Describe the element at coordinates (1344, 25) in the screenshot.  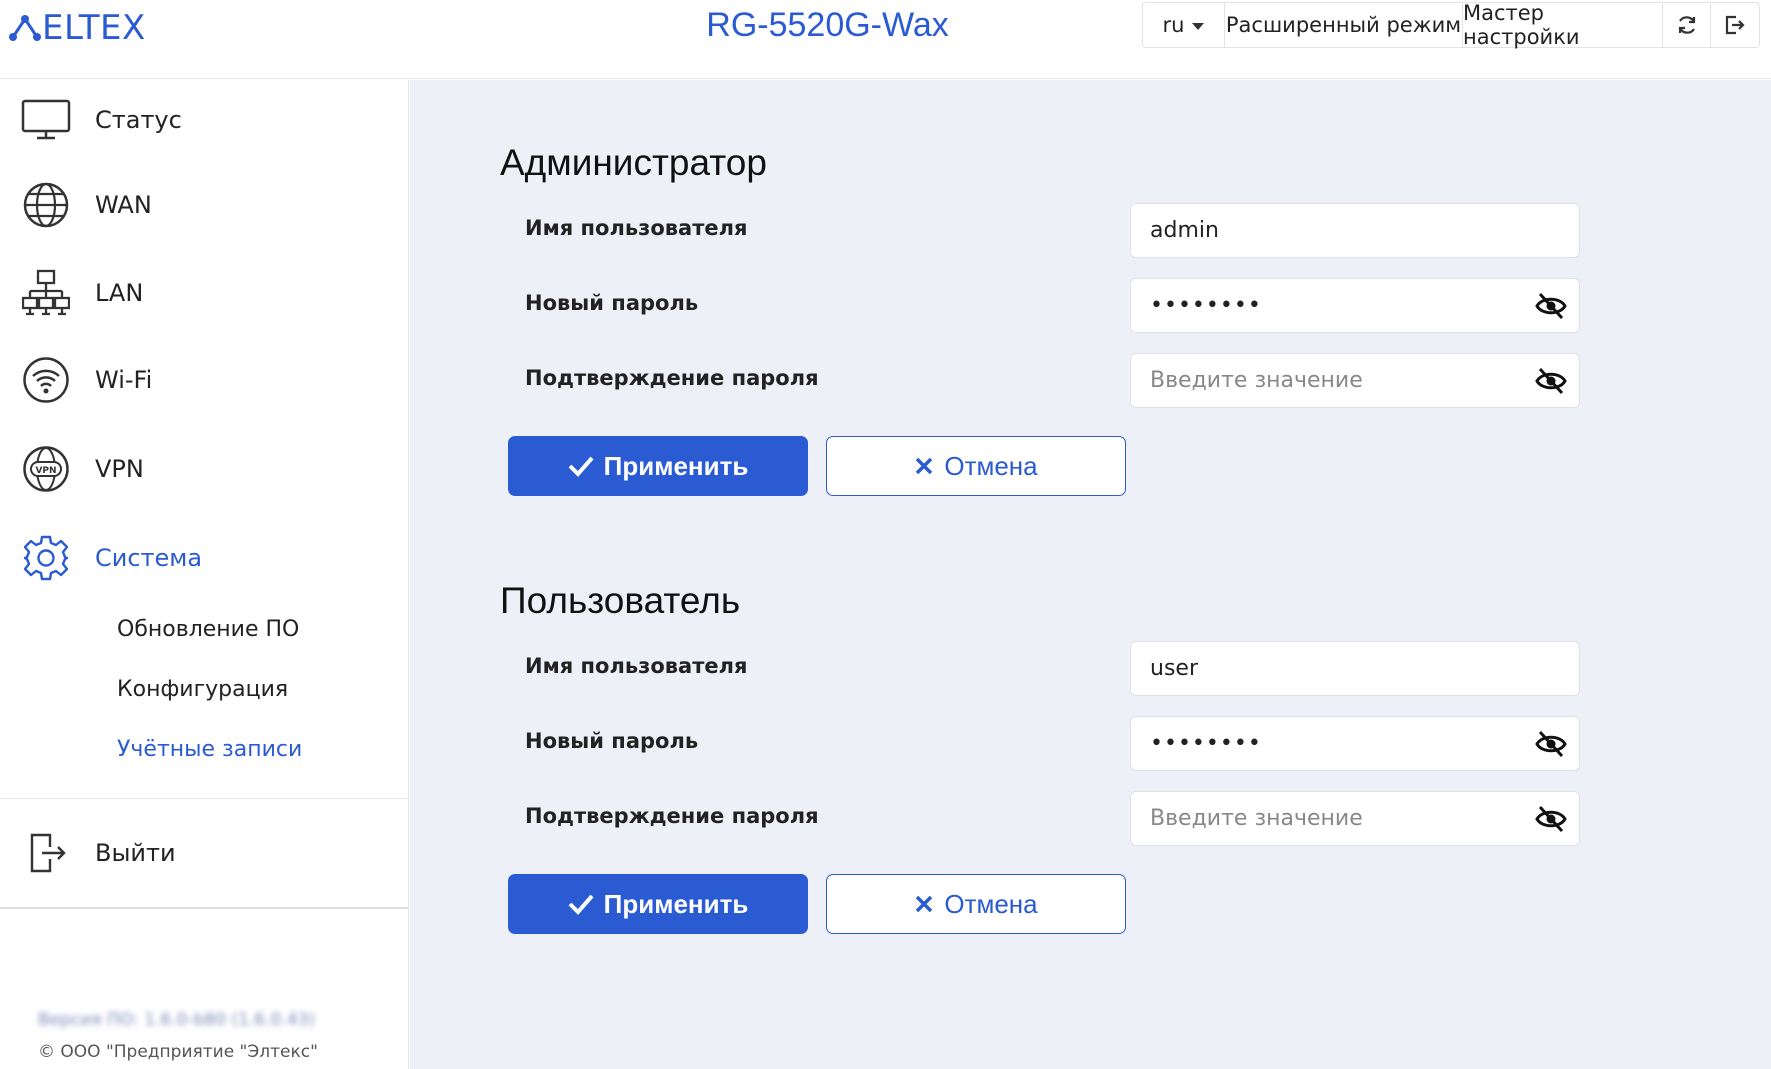
I see `advanced-mode-button: Расширенный режим` at that location.